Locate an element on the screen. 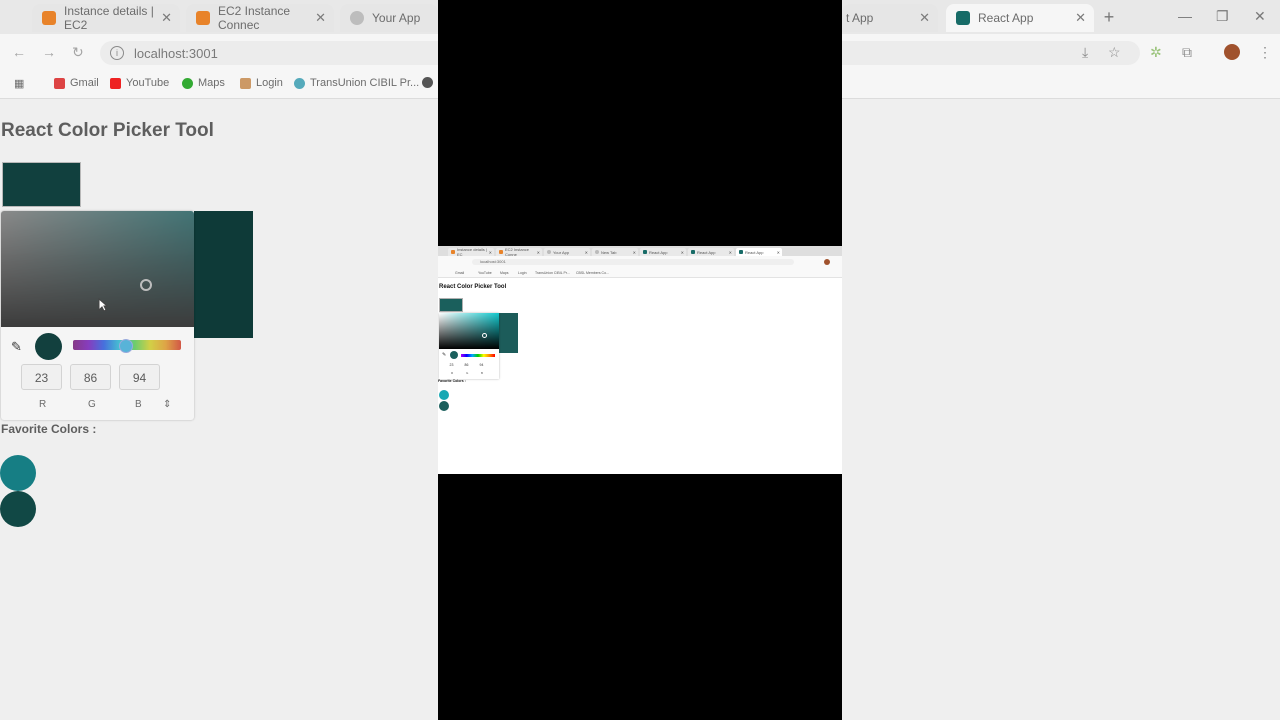 Image resolution: width=1280 pixels, height=720 pixels. mode-toggle-icon: ⇕ is located at coordinates (167, 404).